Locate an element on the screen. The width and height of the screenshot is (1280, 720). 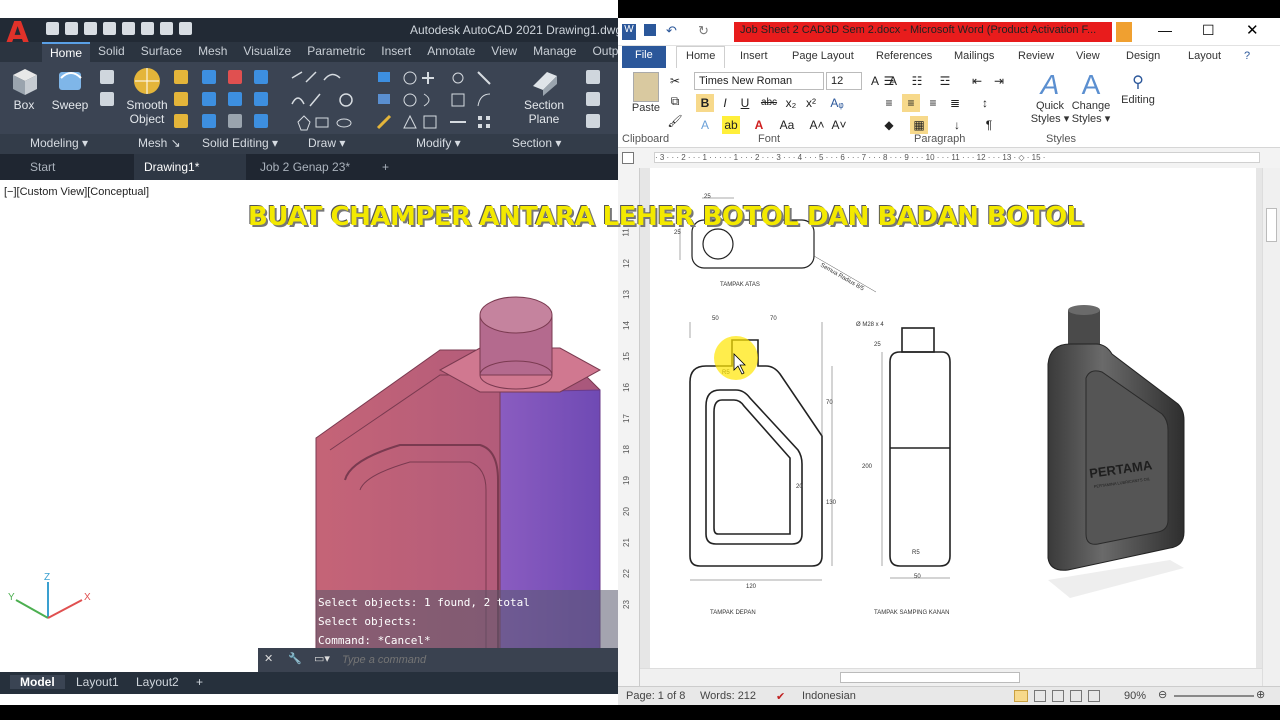
tab-review: Review is located at coordinates (1036, 56).